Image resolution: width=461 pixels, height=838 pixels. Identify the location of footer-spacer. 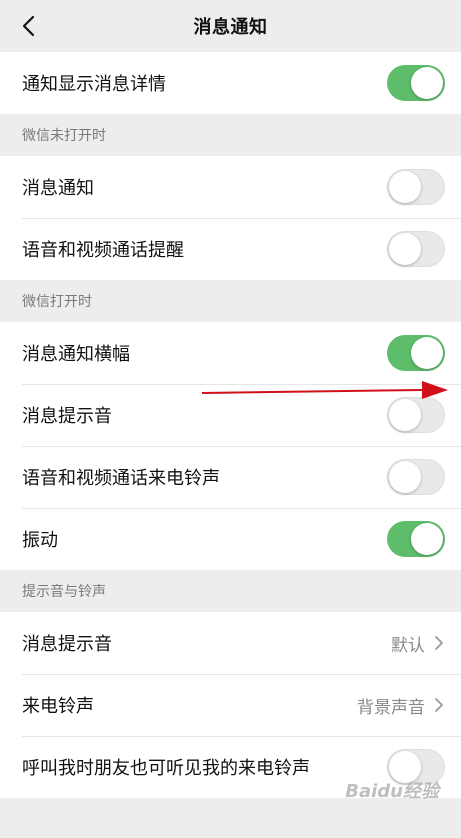
(230, 818).